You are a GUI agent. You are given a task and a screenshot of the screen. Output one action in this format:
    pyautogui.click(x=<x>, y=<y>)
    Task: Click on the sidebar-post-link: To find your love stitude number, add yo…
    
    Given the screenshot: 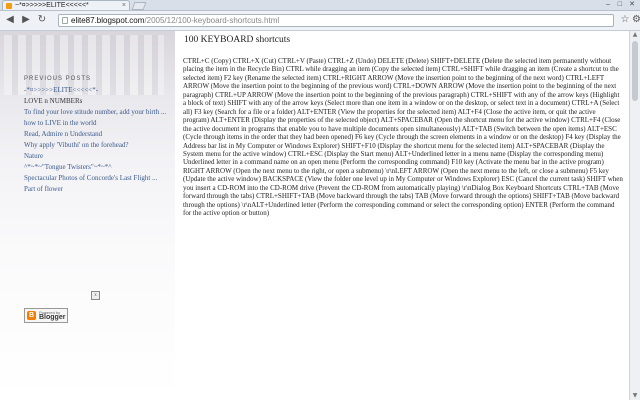 What is the action you would take?
    pyautogui.click(x=96, y=112)
    